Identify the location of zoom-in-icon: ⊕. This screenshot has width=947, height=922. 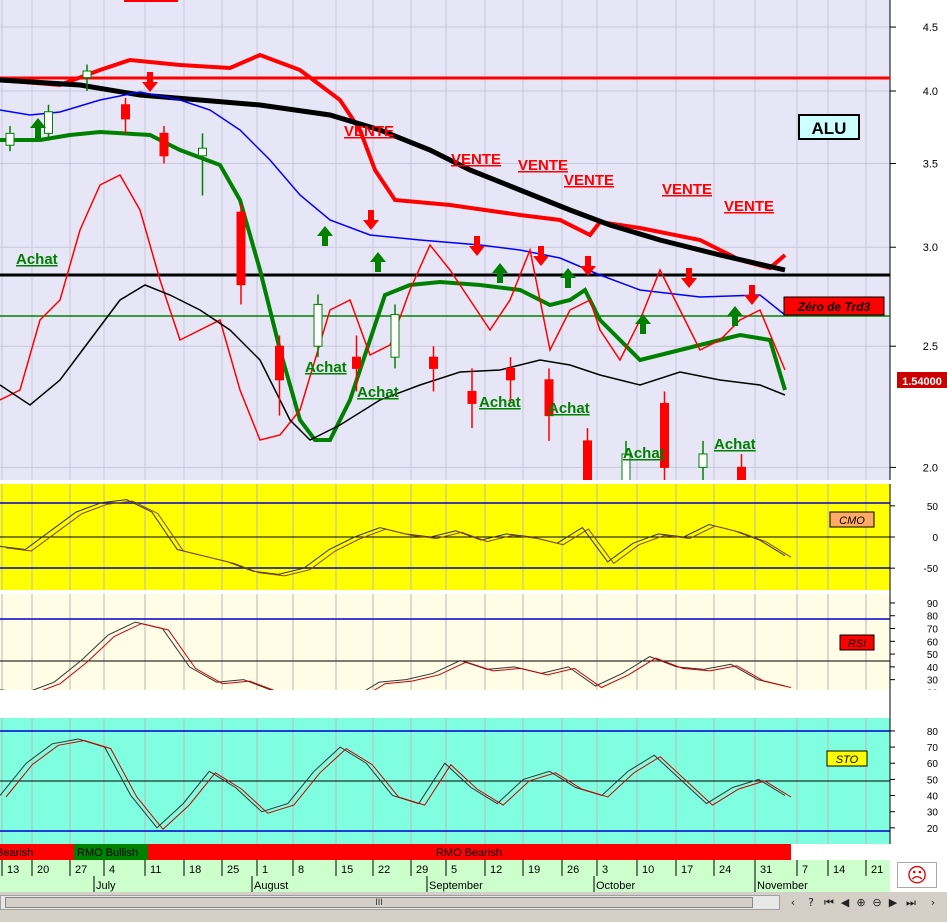
(861, 902).